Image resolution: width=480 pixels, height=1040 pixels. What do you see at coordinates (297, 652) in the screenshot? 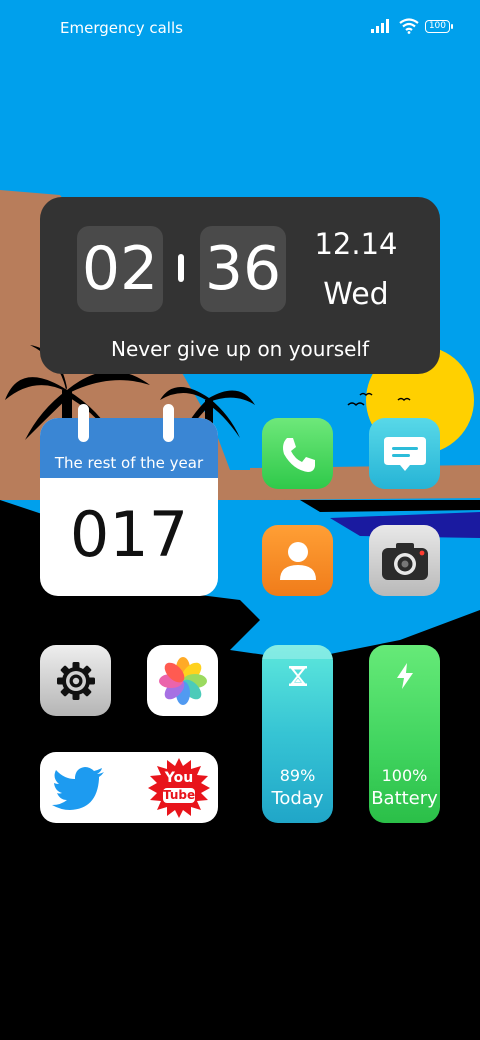
I see `screen-time-fill-track` at bounding box center [297, 652].